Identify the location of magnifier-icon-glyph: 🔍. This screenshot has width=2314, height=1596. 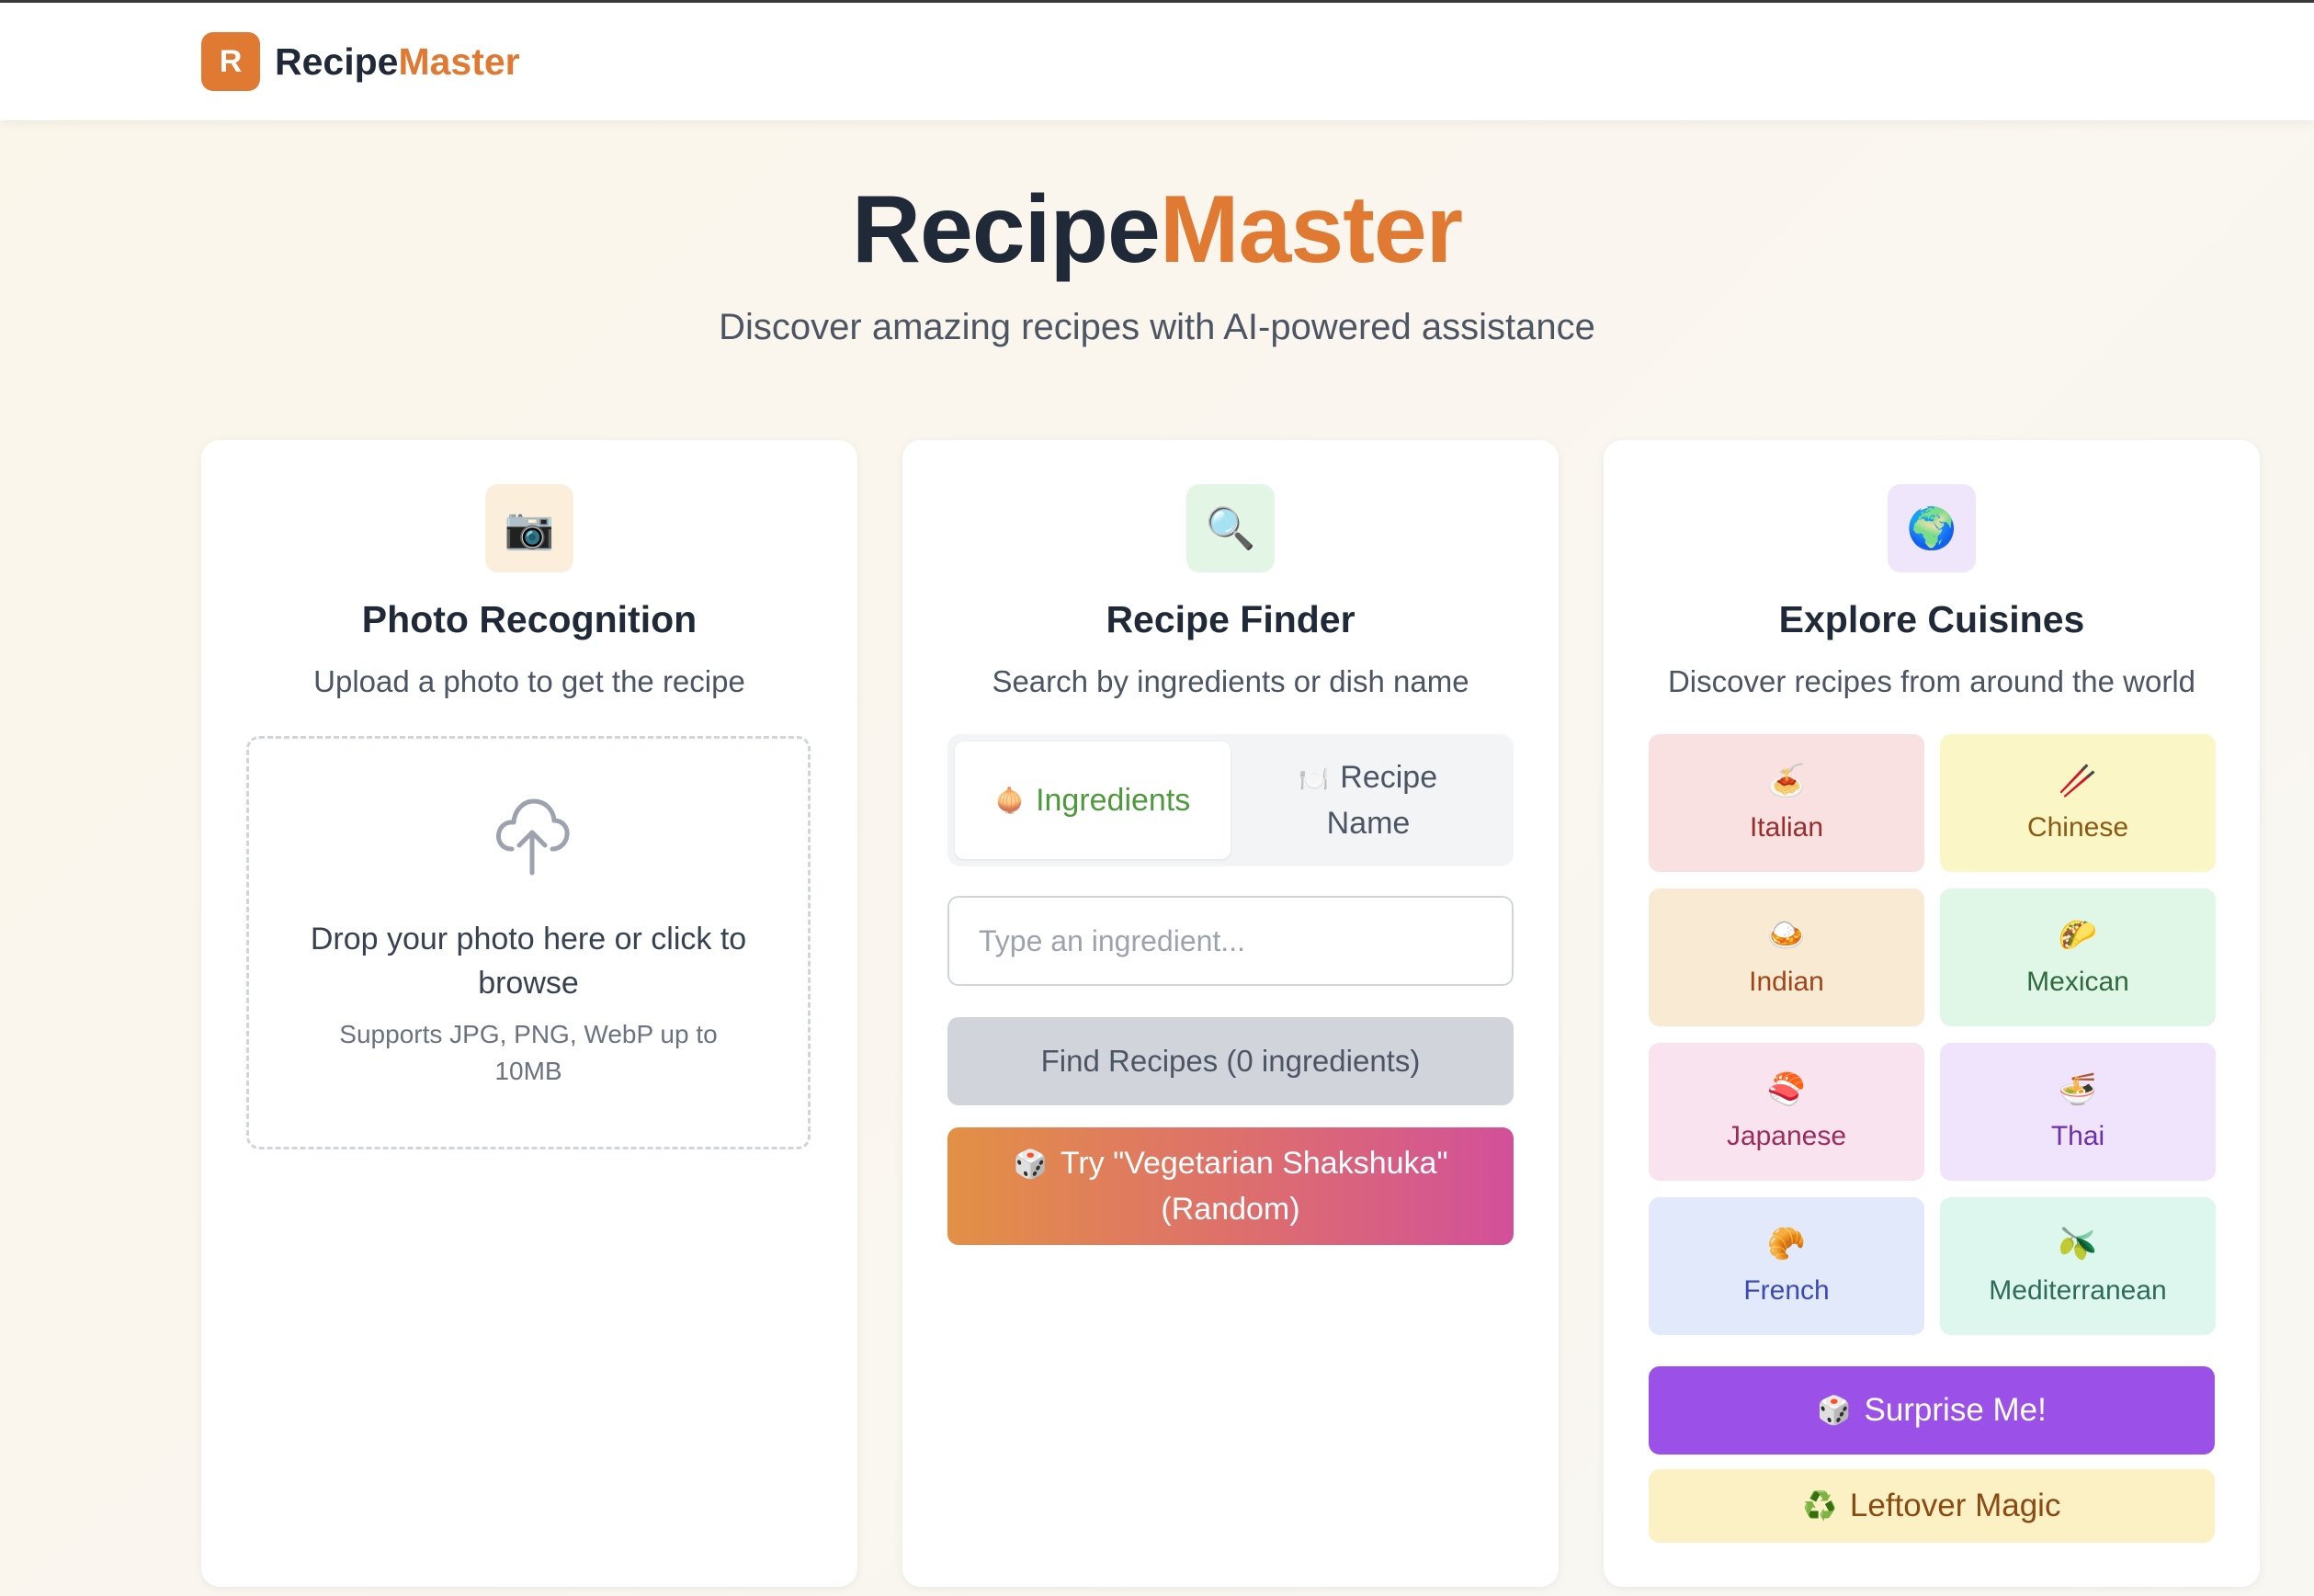
(1230, 529).